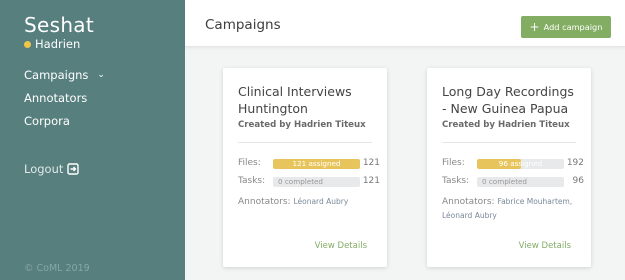 This screenshot has height=280, width=625. Describe the element at coordinates (56, 97) in the screenshot. I see `sidebar-item-label: Annotators` at that location.